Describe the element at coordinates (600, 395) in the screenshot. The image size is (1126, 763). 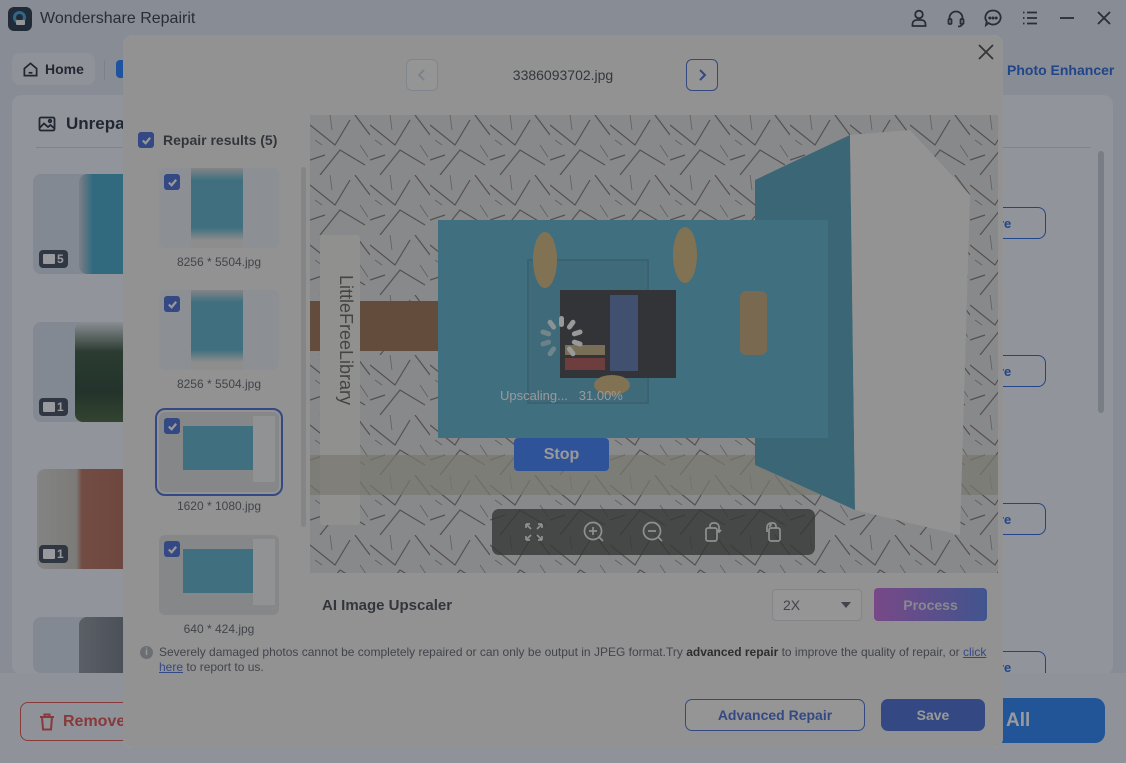
I see `upscaling-percent: 31.00%` at that location.